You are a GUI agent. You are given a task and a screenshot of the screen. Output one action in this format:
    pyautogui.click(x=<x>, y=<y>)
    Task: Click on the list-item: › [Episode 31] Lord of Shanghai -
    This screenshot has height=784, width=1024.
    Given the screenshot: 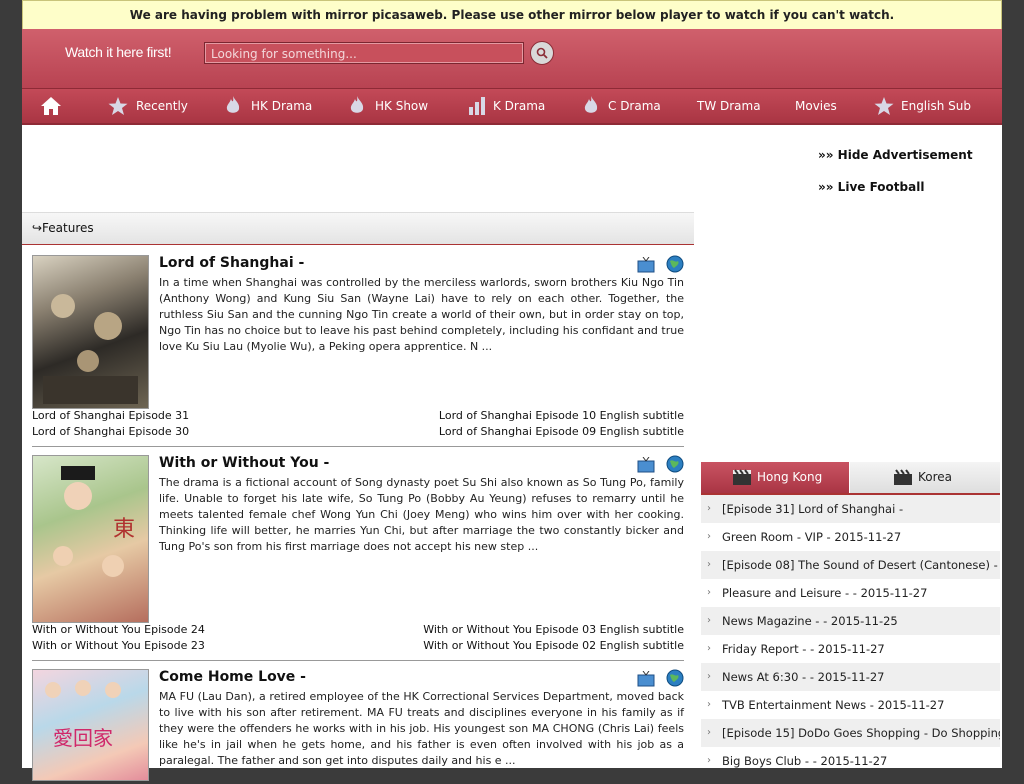 What is the action you would take?
    pyautogui.click(x=850, y=509)
    